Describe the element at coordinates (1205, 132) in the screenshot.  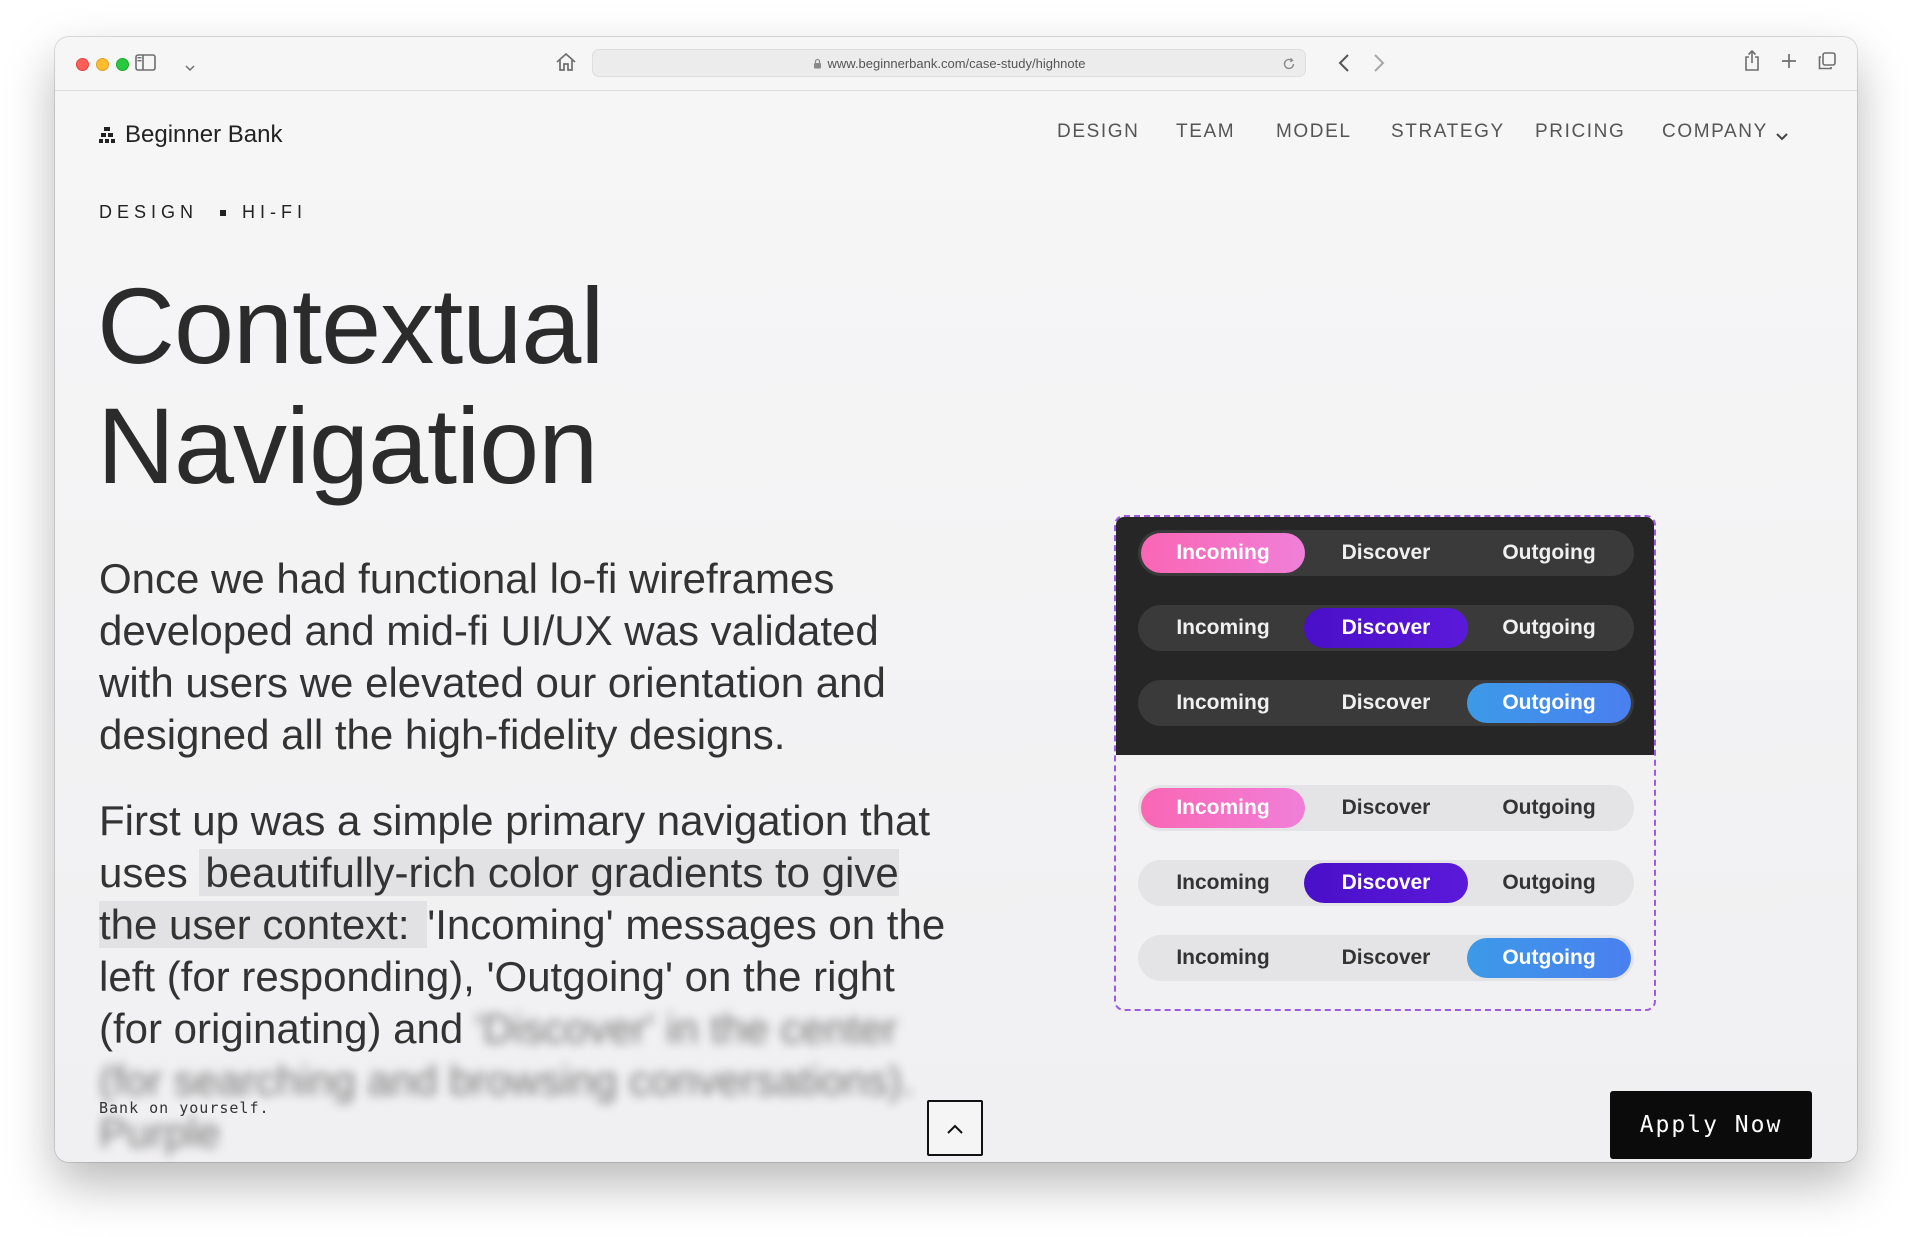
I see `nav-item-team: TEAM` at that location.